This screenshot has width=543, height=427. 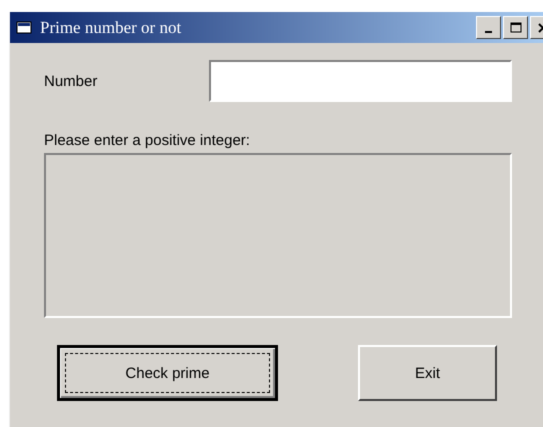 I want to click on exit-button: Exit, so click(x=427, y=373).